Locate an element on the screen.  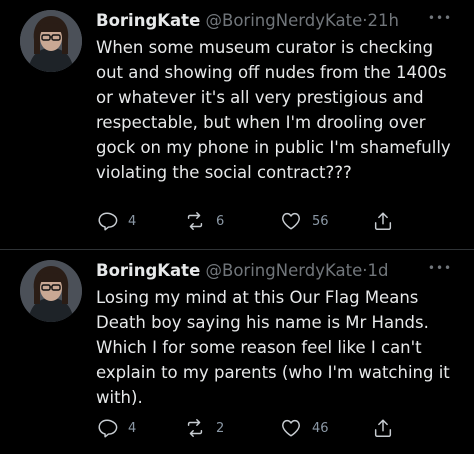
tweet-header: BoringKate @BoringNerdyKate·1d is located at coordinates (261, 271).